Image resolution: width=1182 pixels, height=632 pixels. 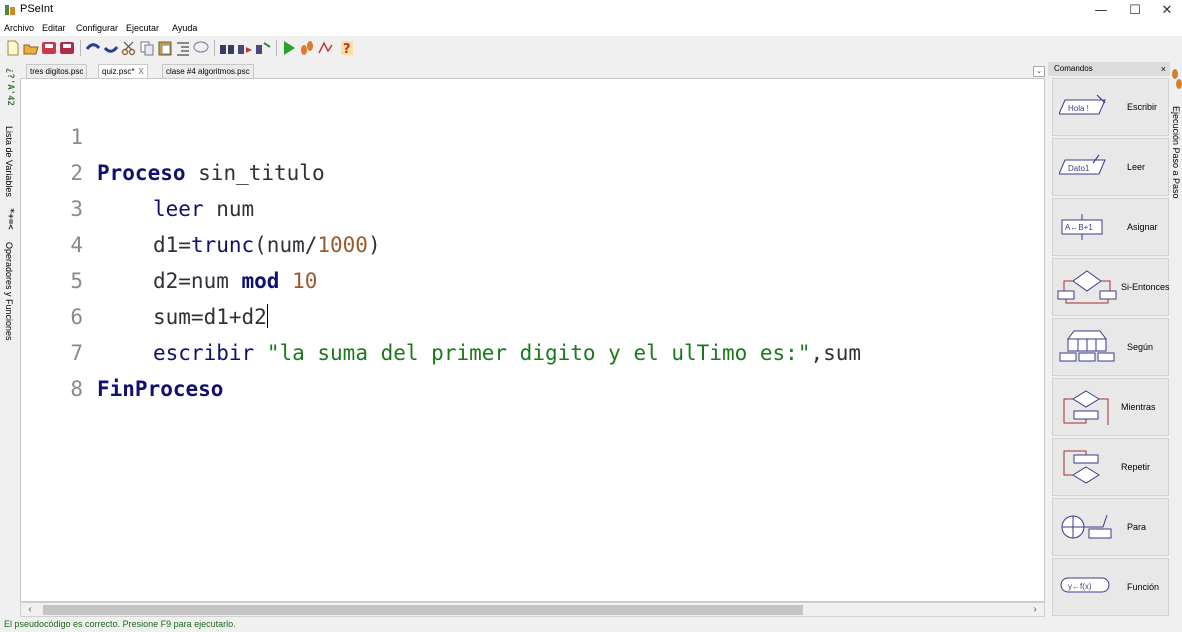 What do you see at coordinates (142, 28) in the screenshot?
I see `menu-ejecutar: Ejecutar` at bounding box center [142, 28].